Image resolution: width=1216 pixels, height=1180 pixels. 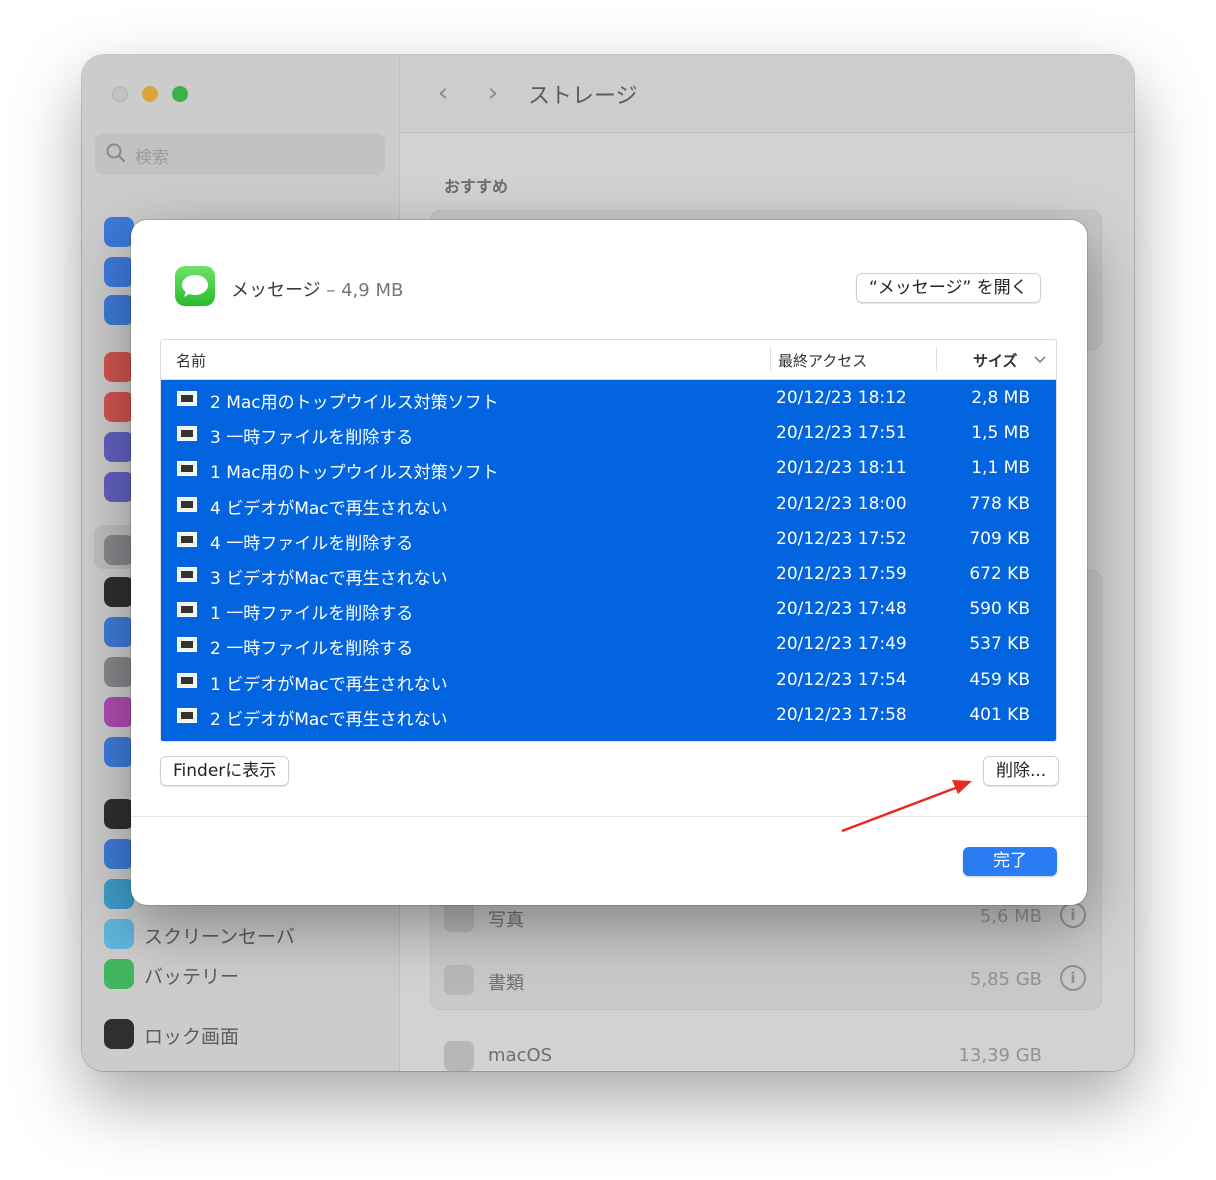 What do you see at coordinates (995, 360) in the screenshot?
I see `column-header-size: サイズ` at bounding box center [995, 360].